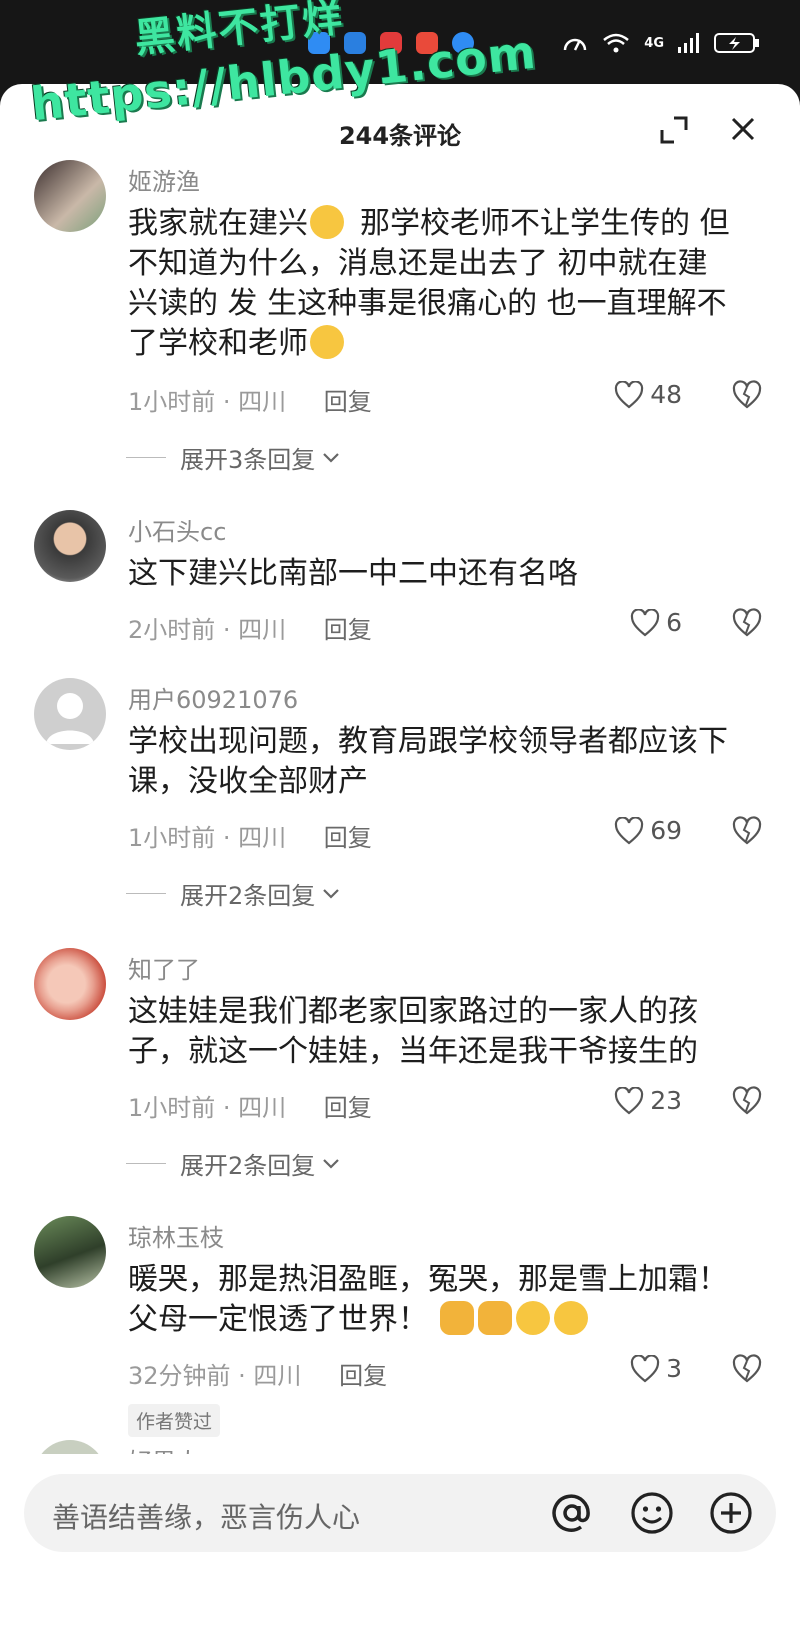  What do you see at coordinates (736, 43) in the screenshot?
I see `battery-icon` at bounding box center [736, 43].